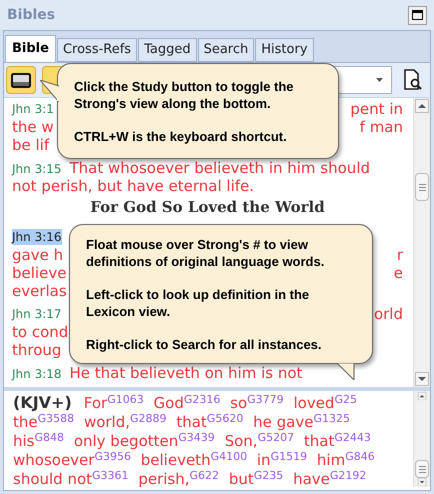 The image size is (434, 494). Describe the element at coordinates (379, 80) in the screenshot. I see `caret-icon` at that location.